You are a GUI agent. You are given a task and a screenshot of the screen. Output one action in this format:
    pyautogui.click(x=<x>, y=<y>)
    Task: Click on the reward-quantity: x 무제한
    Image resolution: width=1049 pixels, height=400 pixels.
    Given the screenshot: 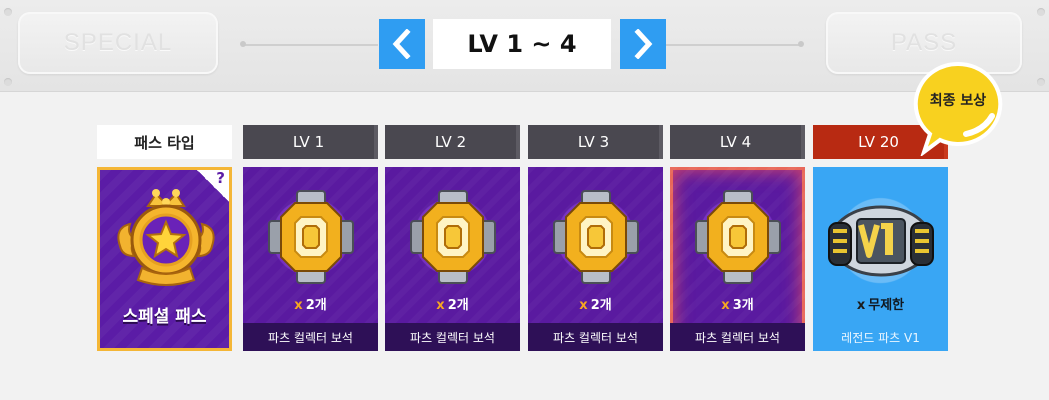 What is the action you would take?
    pyautogui.click(x=880, y=303)
    